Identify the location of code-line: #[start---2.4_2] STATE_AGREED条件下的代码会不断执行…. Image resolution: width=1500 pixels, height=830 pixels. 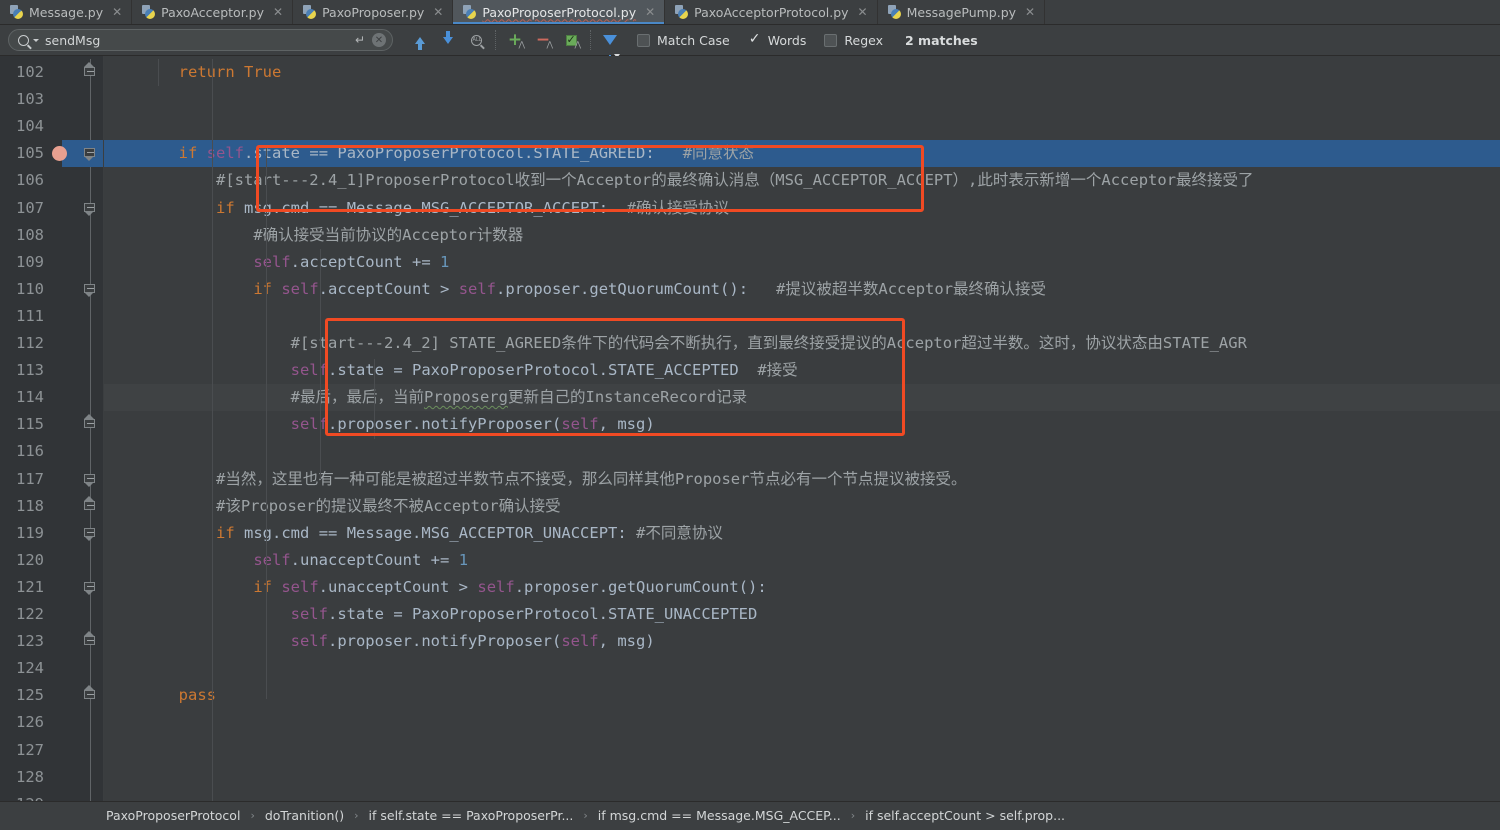
(675, 343).